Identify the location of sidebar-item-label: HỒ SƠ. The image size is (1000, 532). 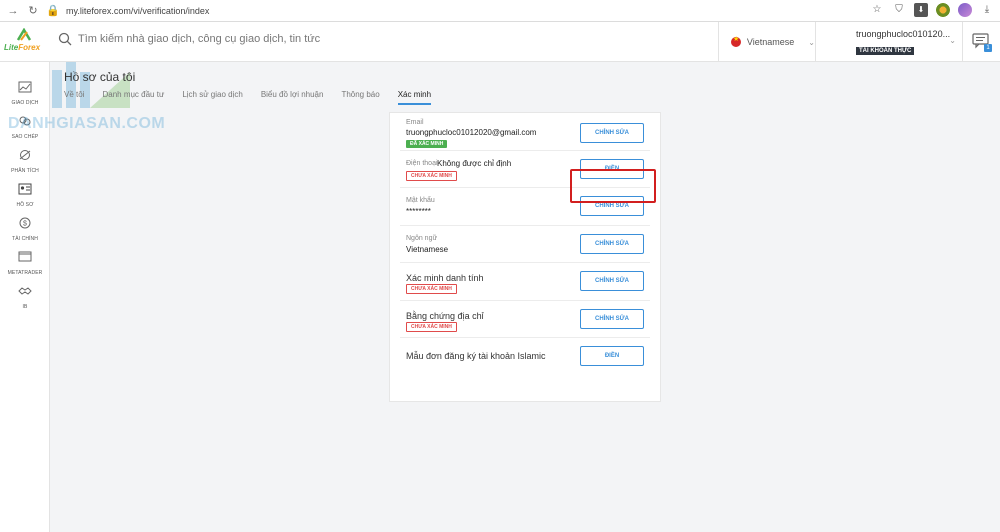
(25, 205).